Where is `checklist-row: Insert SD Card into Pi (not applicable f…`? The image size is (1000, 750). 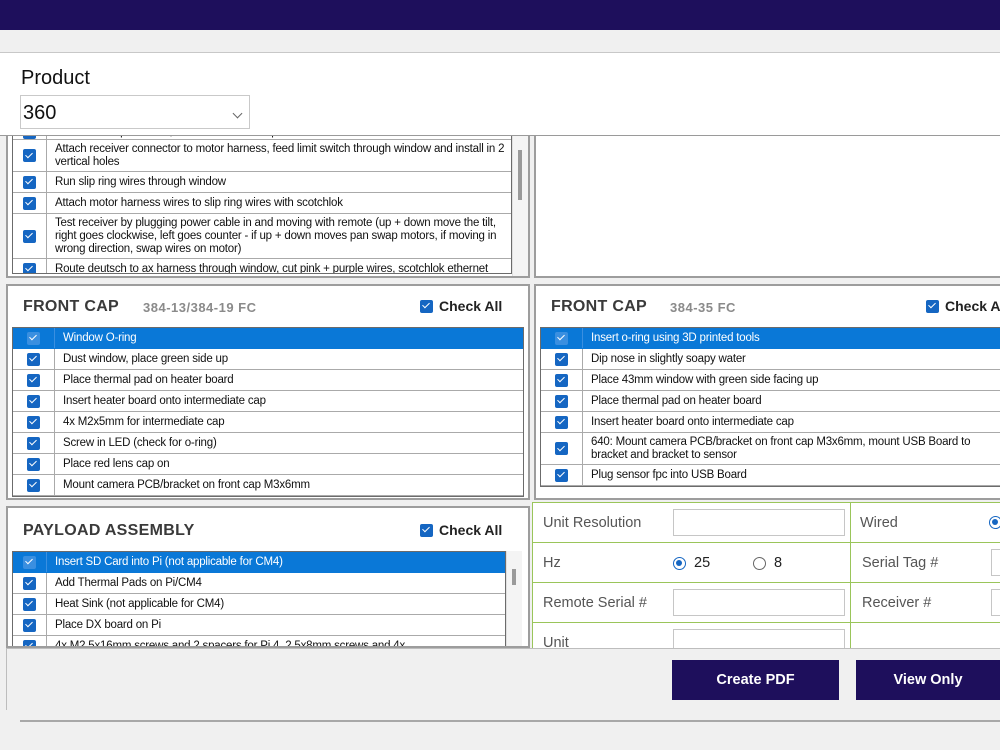 checklist-row: Insert SD Card into Pi (not applicable f… is located at coordinates (259, 562).